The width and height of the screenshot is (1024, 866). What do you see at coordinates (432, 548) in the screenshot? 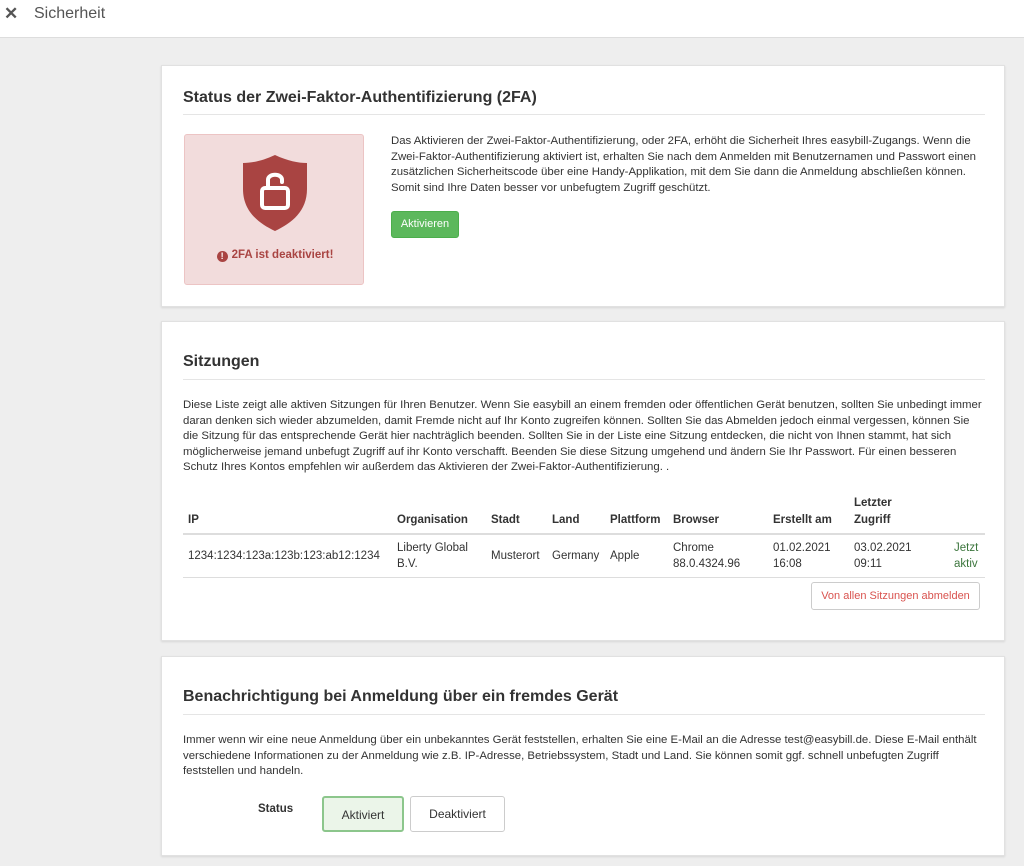
I see `cell-organisation-line1: Liberty Global` at bounding box center [432, 548].